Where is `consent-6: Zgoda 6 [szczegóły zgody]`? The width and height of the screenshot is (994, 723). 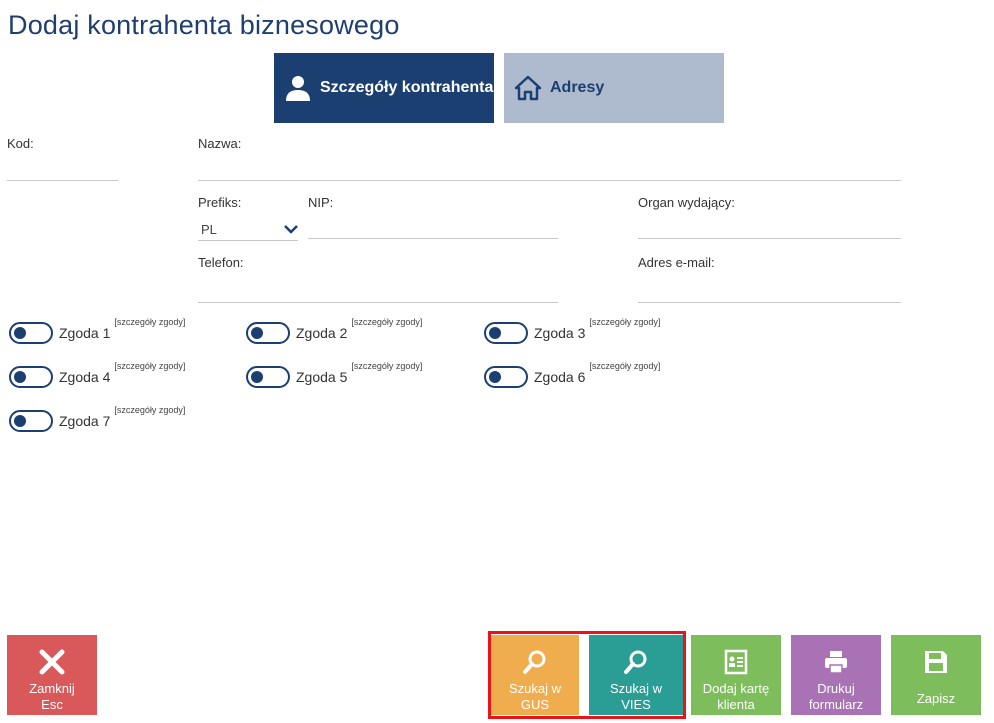 consent-6: Zgoda 6 [szczegóły zgody] is located at coordinates (572, 374).